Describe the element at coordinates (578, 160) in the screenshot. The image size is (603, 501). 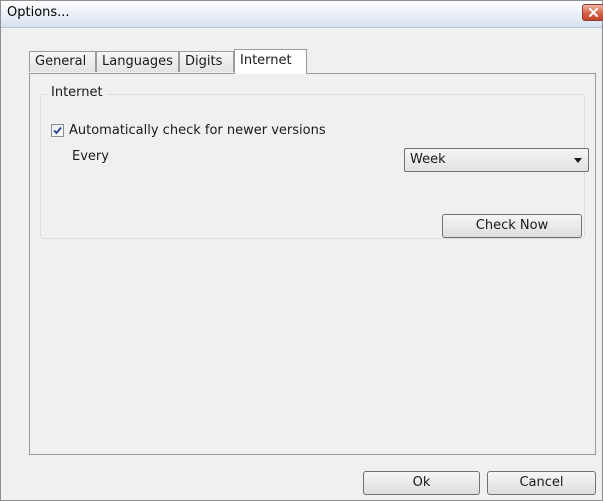
I see `chevron-down-icon` at that location.